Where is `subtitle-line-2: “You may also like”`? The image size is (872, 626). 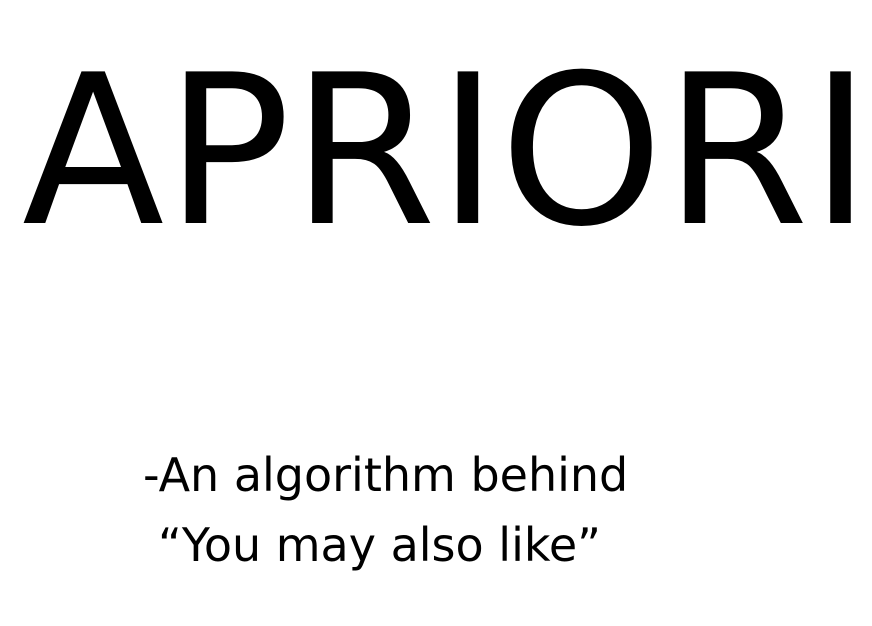 subtitle-line-2: “You may also like” is located at coordinates (379, 545).